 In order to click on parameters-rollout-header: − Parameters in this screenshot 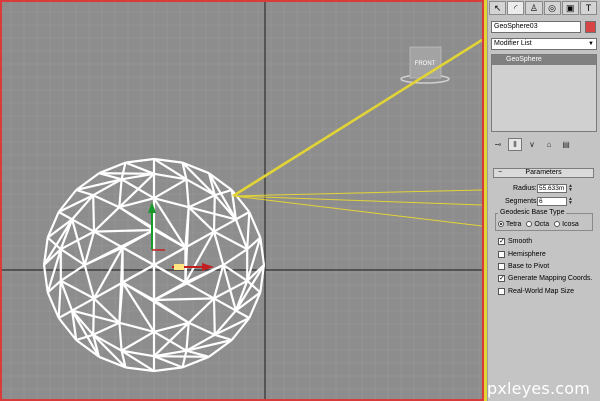, I will do `click(543, 173)`.